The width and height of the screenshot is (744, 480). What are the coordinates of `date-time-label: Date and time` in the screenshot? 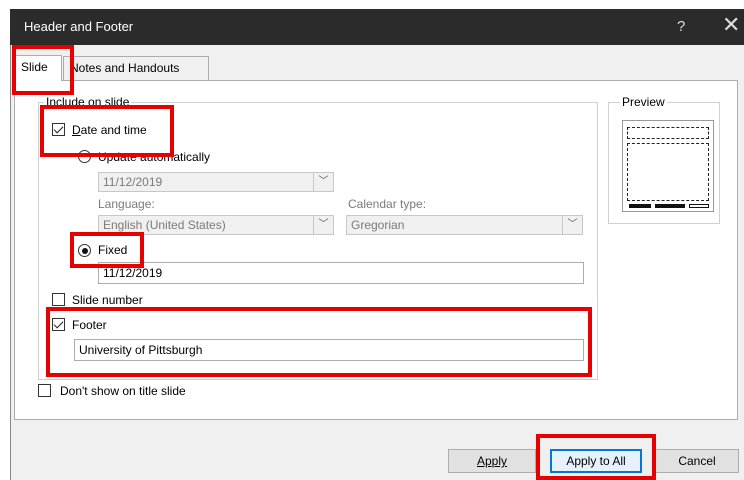 It's located at (109, 130).